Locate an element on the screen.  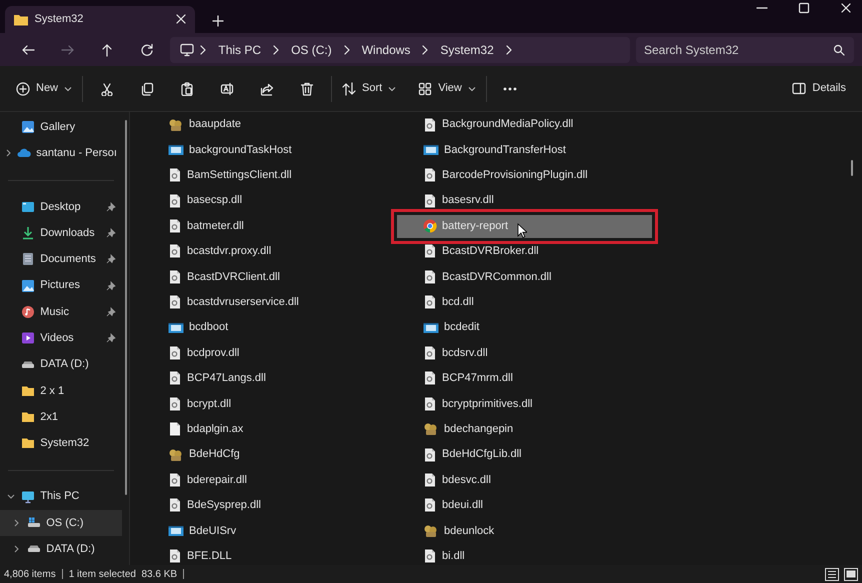
breadcrumb: Windows is located at coordinates (386, 49).